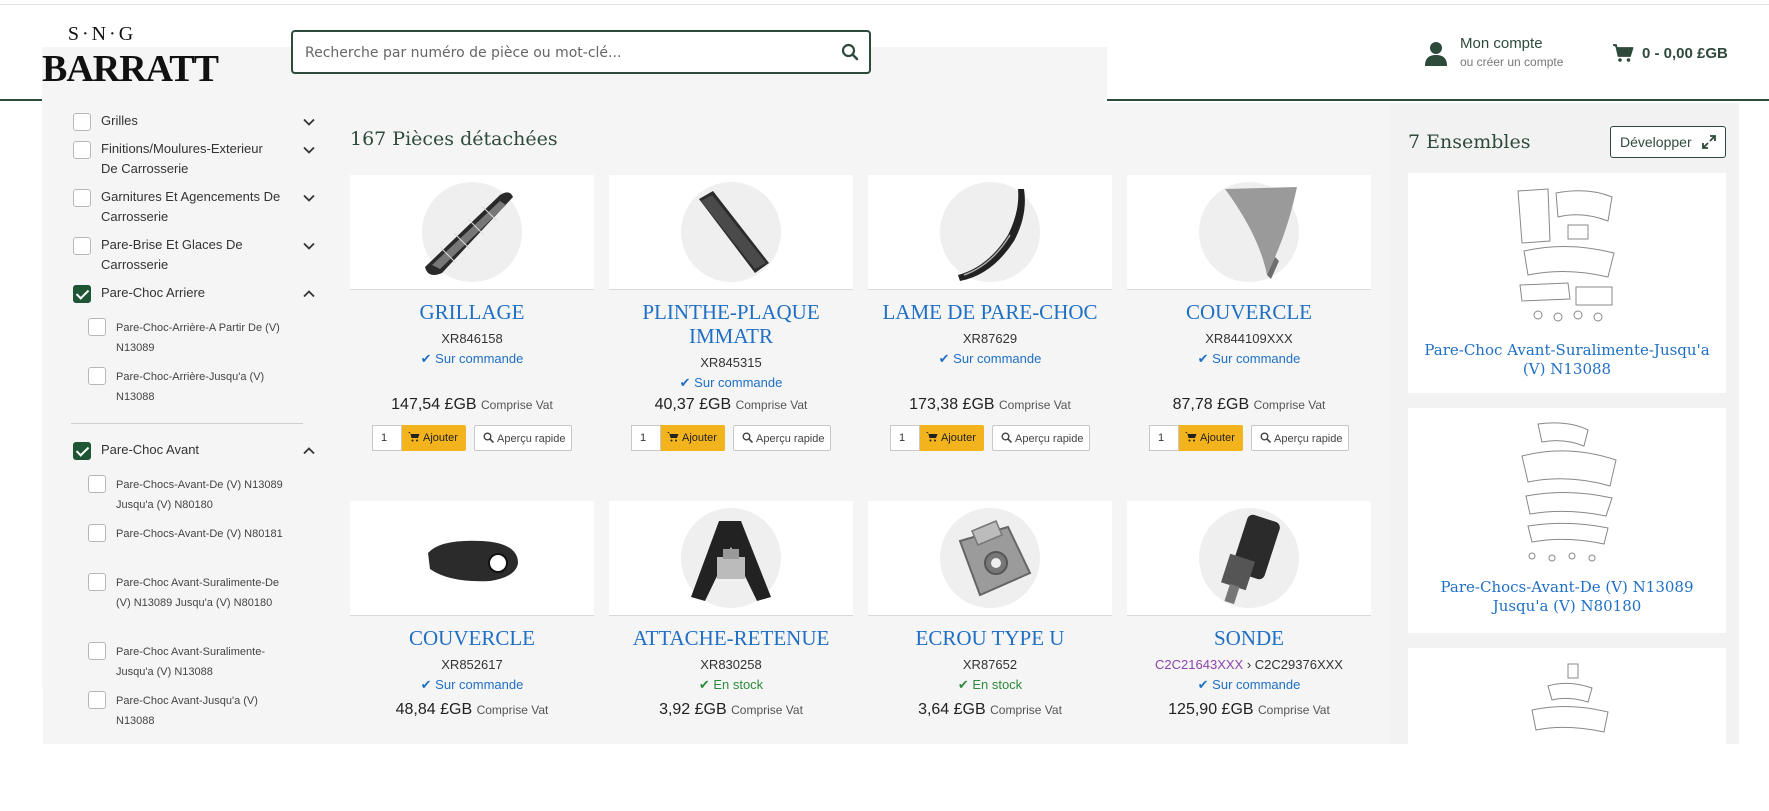 Image resolution: width=1769 pixels, height=811 pixels. Describe the element at coordinates (731, 362) in the screenshot. I see `product-ref: XR845315` at that location.